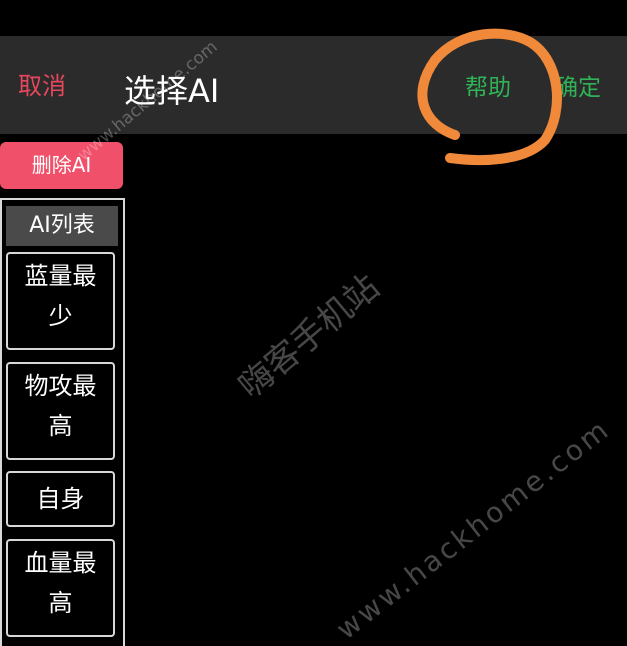  I want to click on ai-list-item-highest-hp: 血量最高, so click(60, 588).